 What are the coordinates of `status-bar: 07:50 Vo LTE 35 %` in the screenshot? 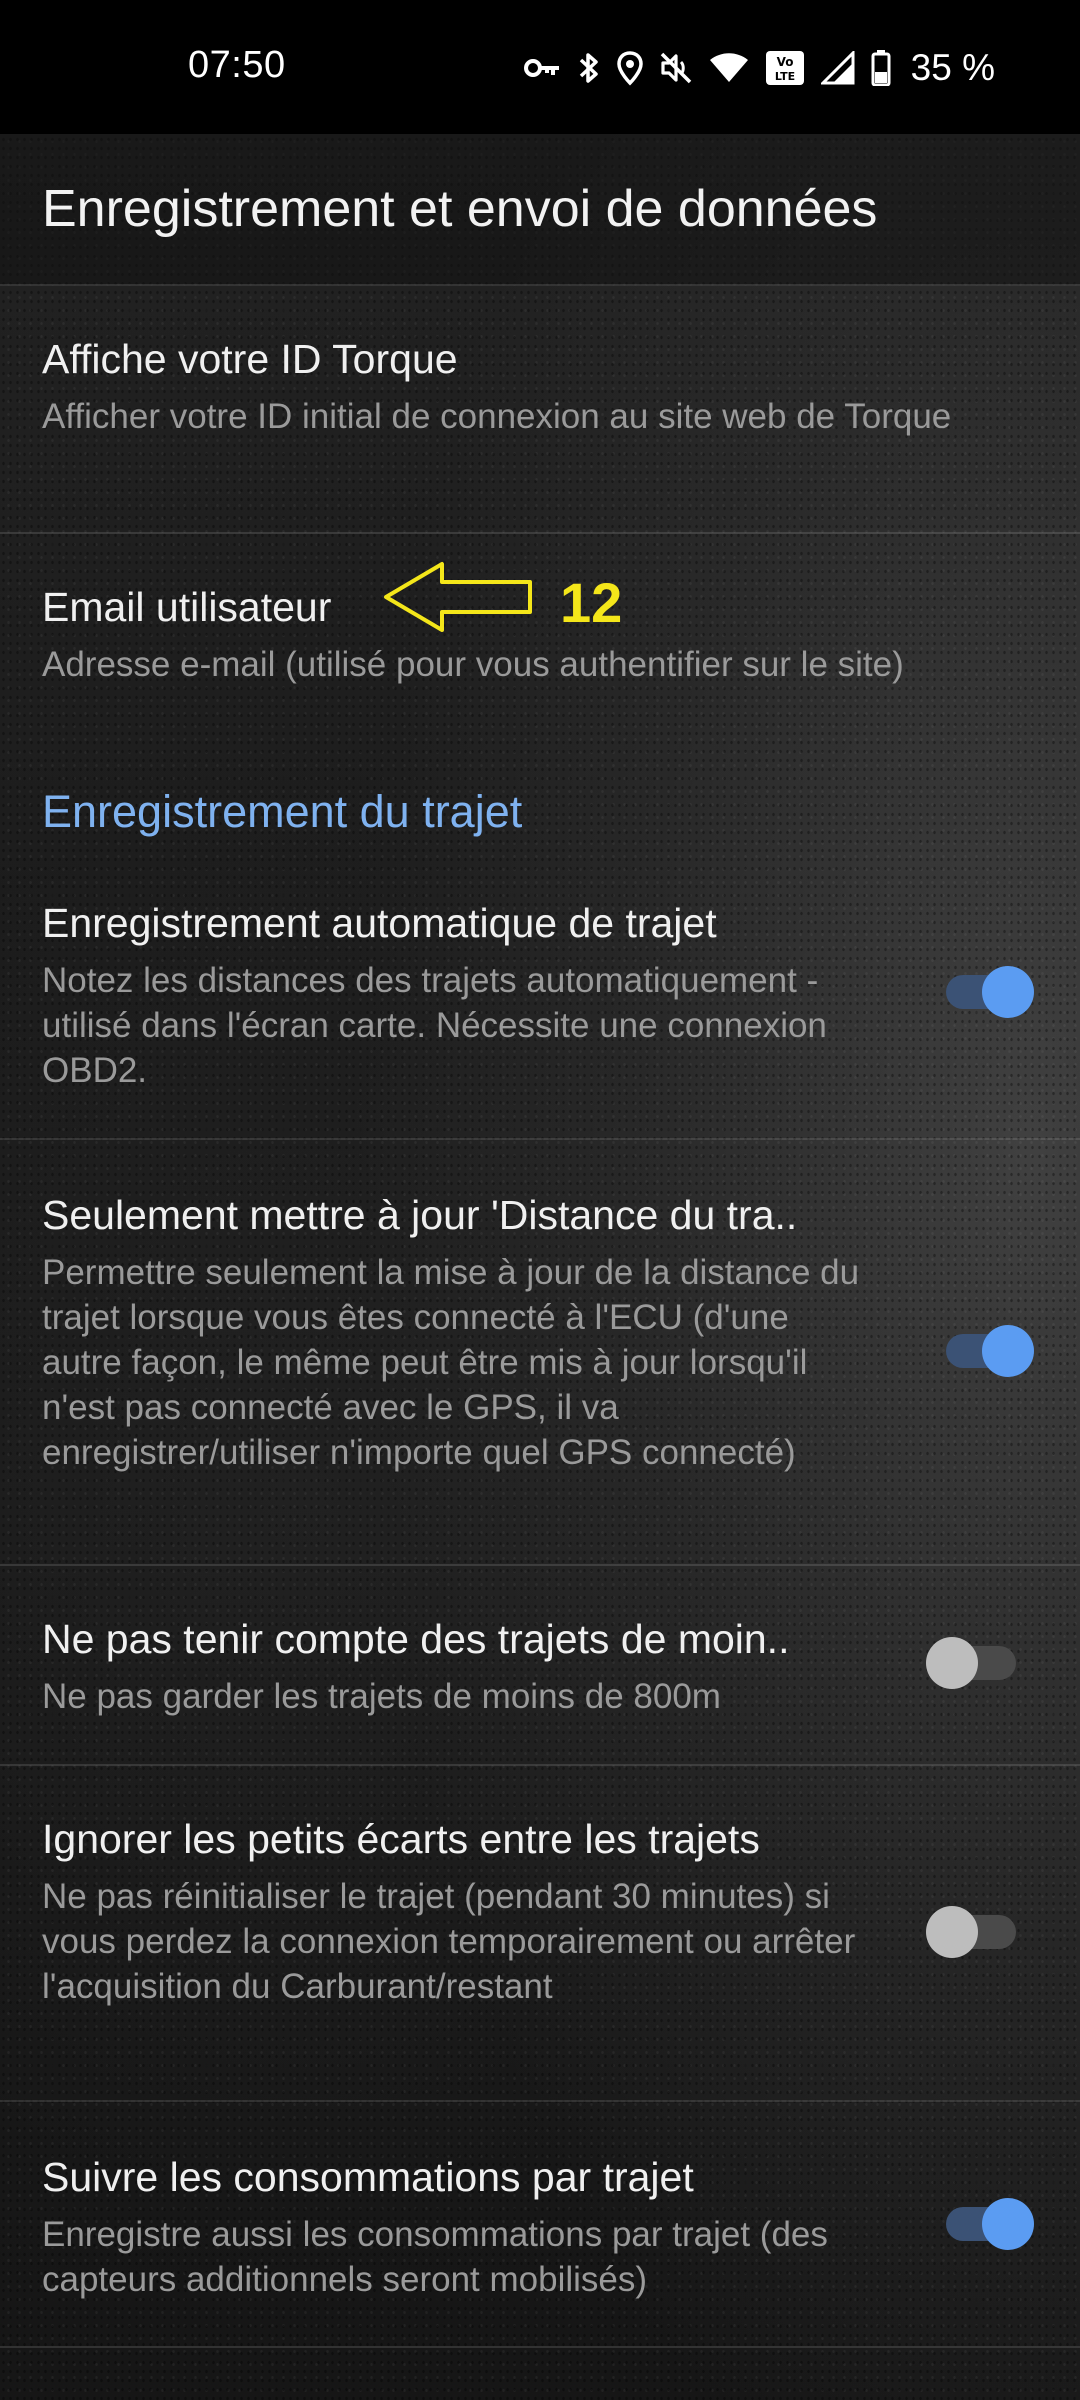 It's located at (540, 67).